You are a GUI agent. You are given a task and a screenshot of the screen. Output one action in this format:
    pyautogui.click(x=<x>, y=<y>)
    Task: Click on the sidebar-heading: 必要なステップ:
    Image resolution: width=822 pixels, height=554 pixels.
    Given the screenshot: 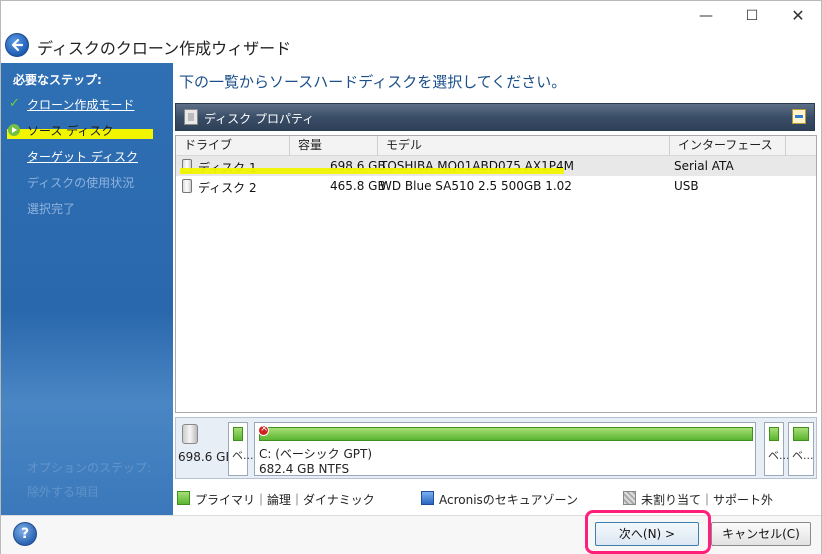 What is the action you would take?
    pyautogui.click(x=57, y=80)
    